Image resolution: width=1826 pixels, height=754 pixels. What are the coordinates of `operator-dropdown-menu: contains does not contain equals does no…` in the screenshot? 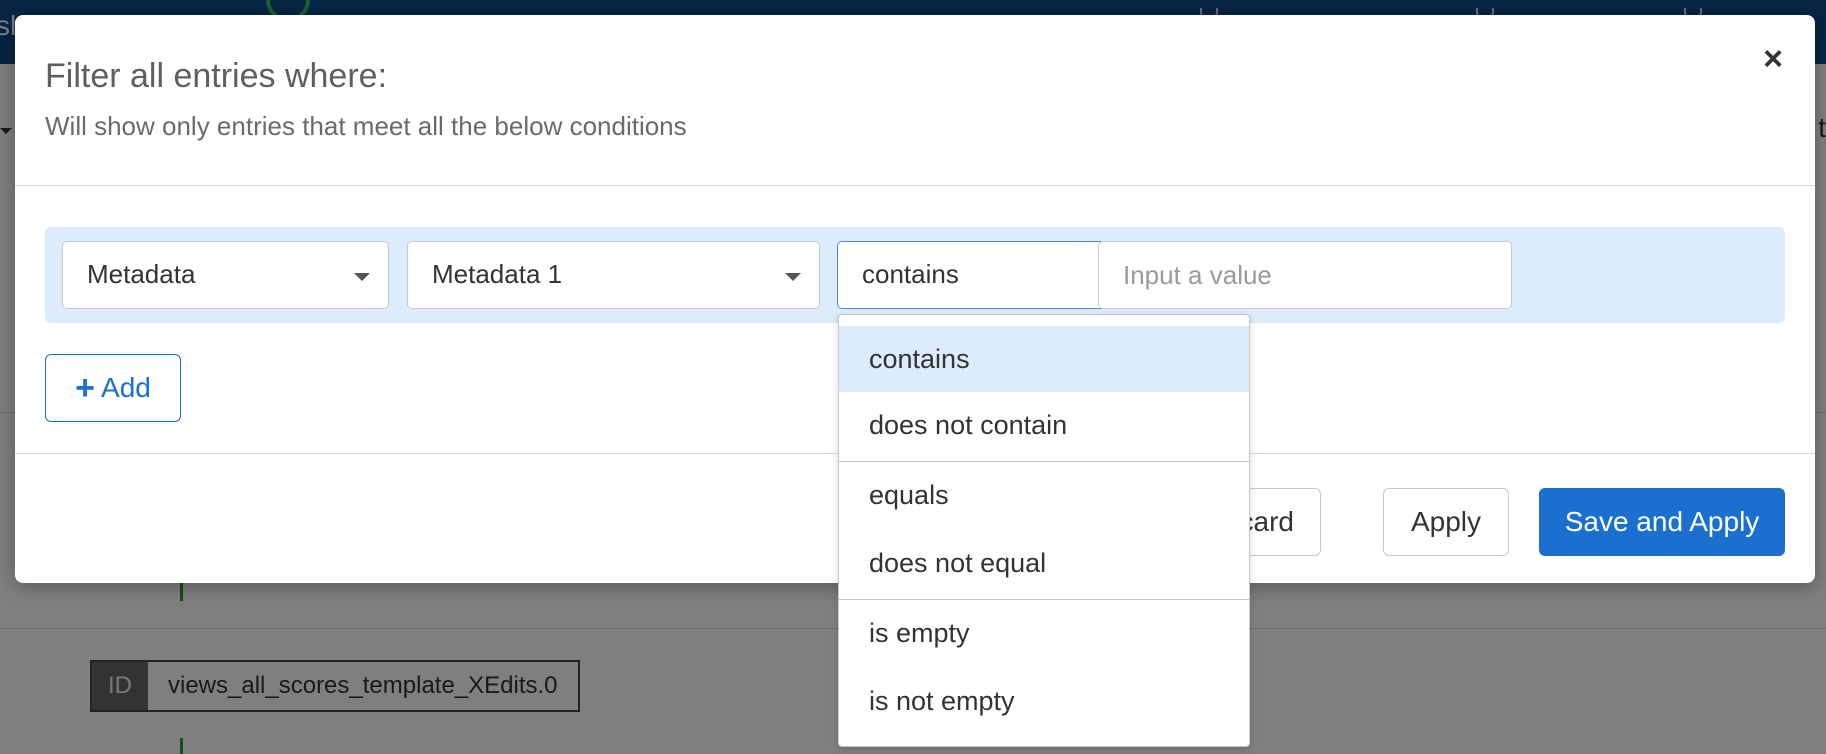 It's located at (1044, 530).